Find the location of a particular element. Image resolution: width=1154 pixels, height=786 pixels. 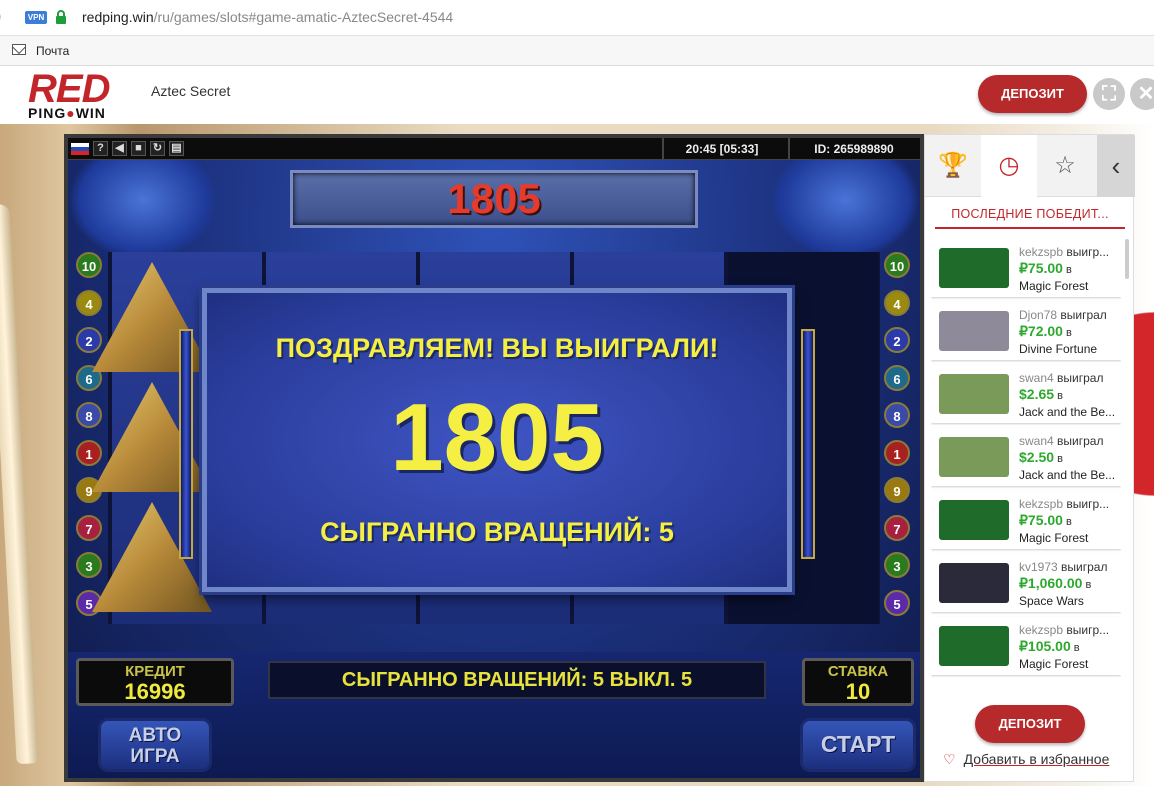

autoplay-button: АВТО ИГРА is located at coordinates (155, 745).